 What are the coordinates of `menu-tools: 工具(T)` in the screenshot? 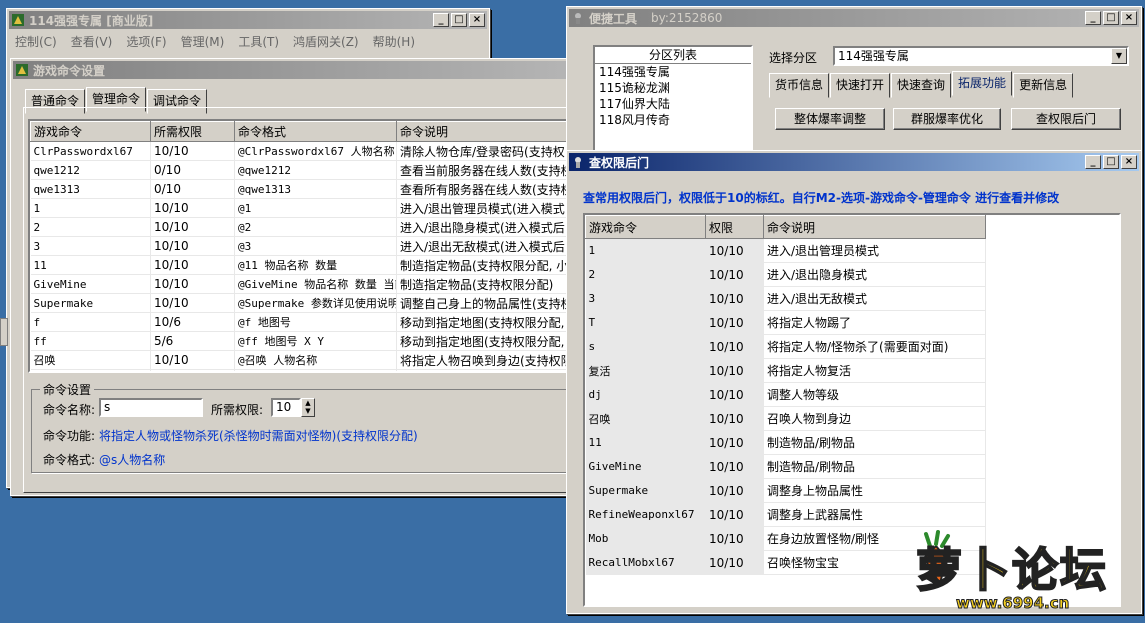 It's located at (258, 41).